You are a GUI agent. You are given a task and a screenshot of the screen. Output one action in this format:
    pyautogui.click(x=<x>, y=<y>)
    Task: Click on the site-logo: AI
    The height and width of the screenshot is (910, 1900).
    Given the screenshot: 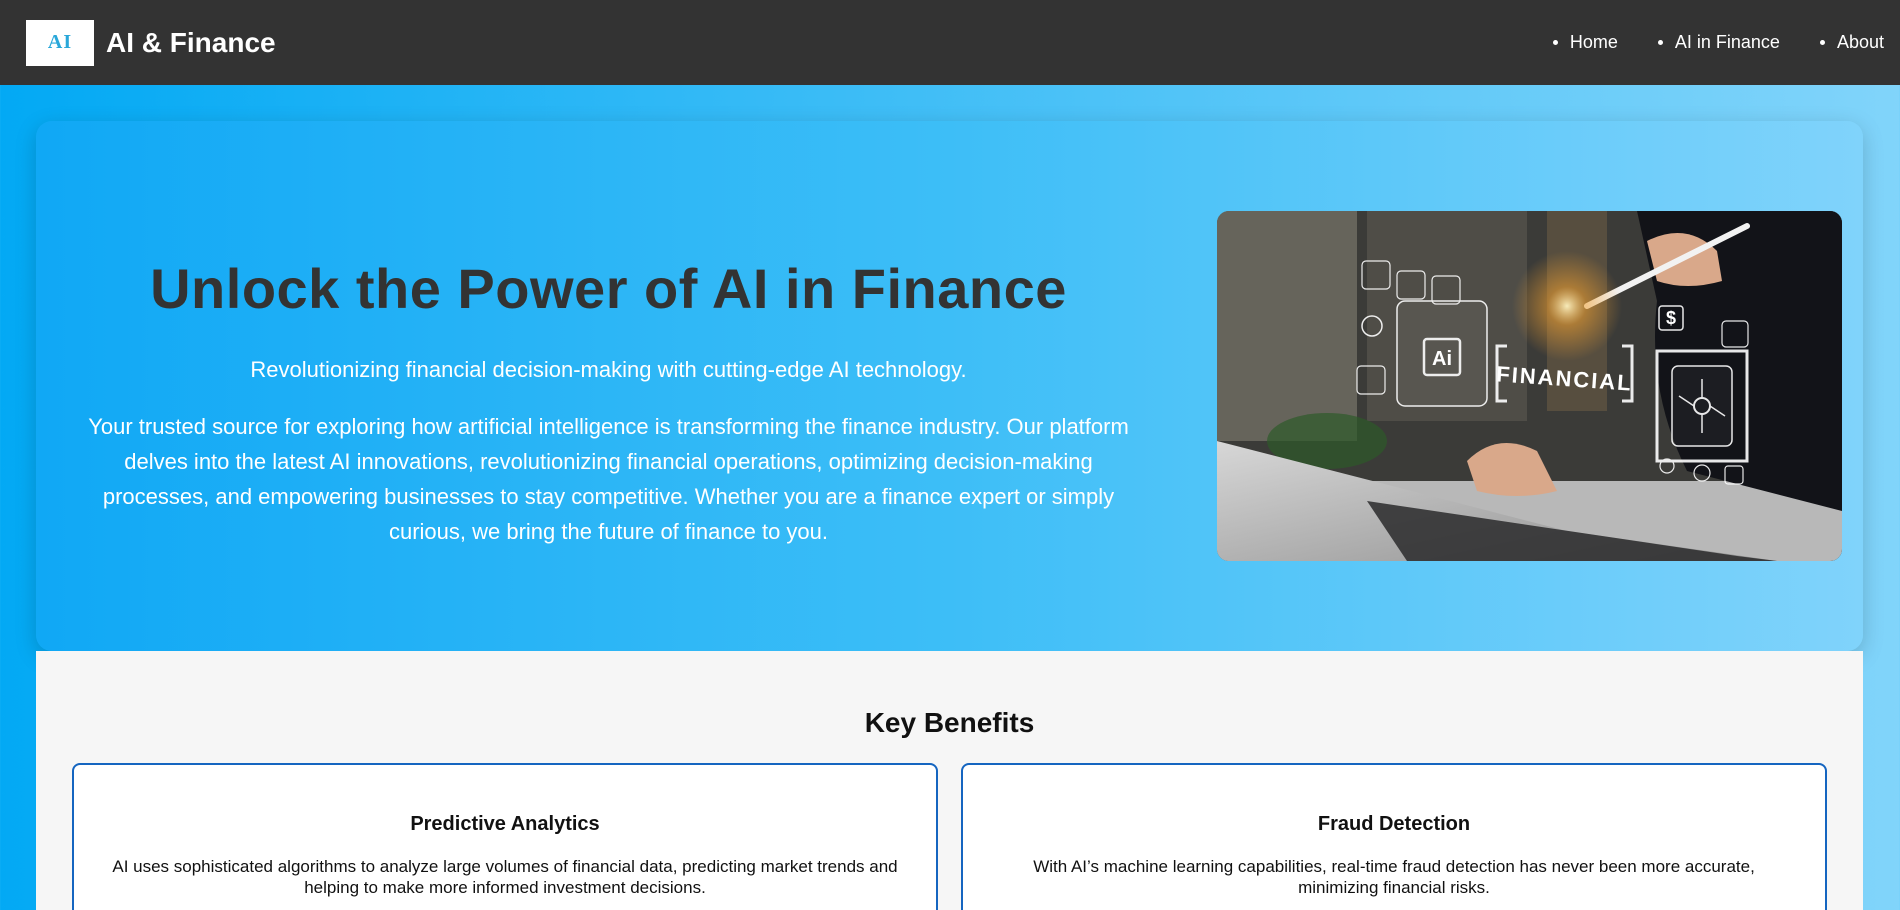 What is the action you would take?
    pyautogui.click(x=60, y=42)
    